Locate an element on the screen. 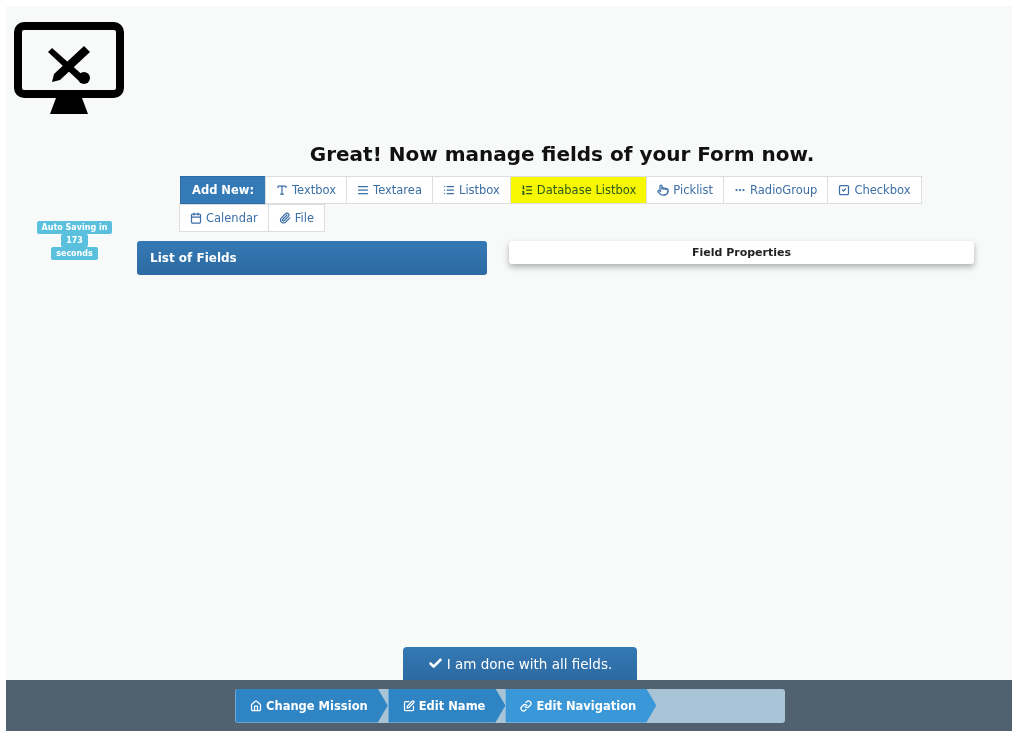 The height and width of the screenshot is (731, 1012). autosave-label: seconds is located at coordinates (74, 253).